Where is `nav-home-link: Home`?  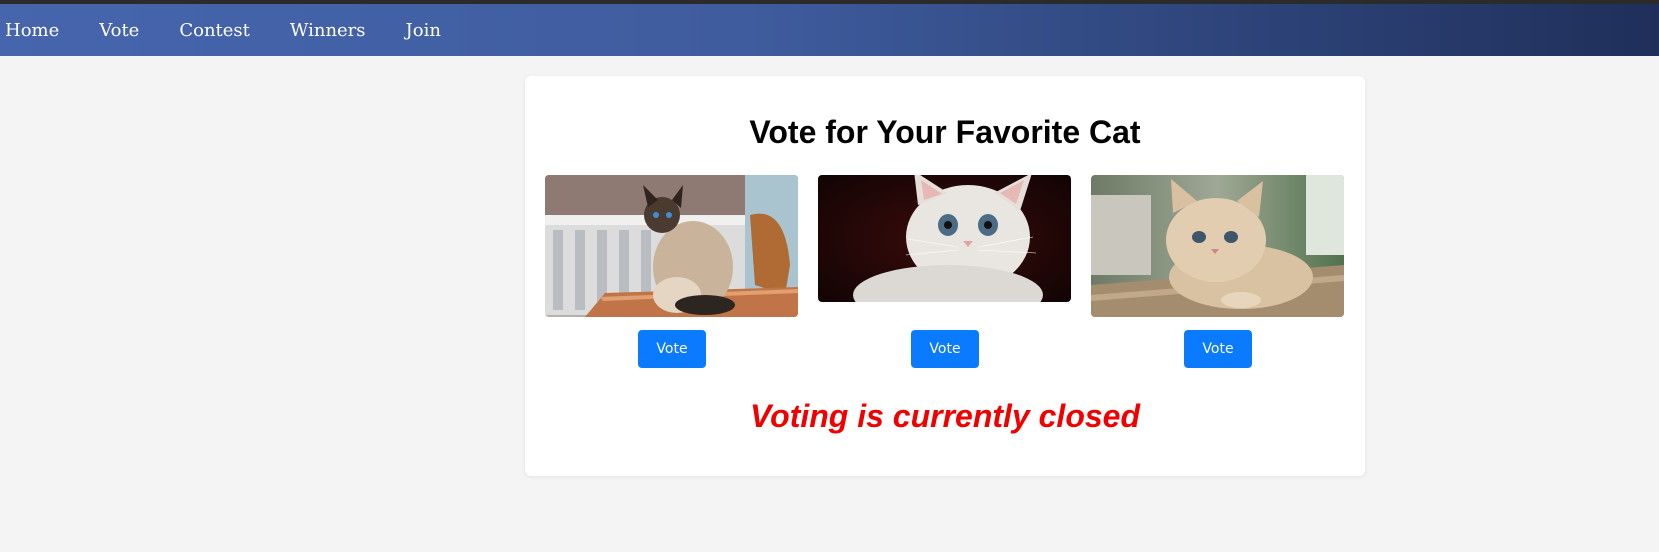
nav-home-link: Home is located at coordinates (32, 30).